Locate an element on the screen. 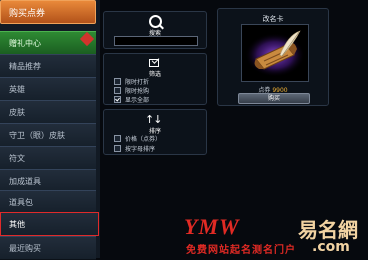 The height and width of the screenshot is (260, 368). buy-button: 购买 is located at coordinates (274, 98).